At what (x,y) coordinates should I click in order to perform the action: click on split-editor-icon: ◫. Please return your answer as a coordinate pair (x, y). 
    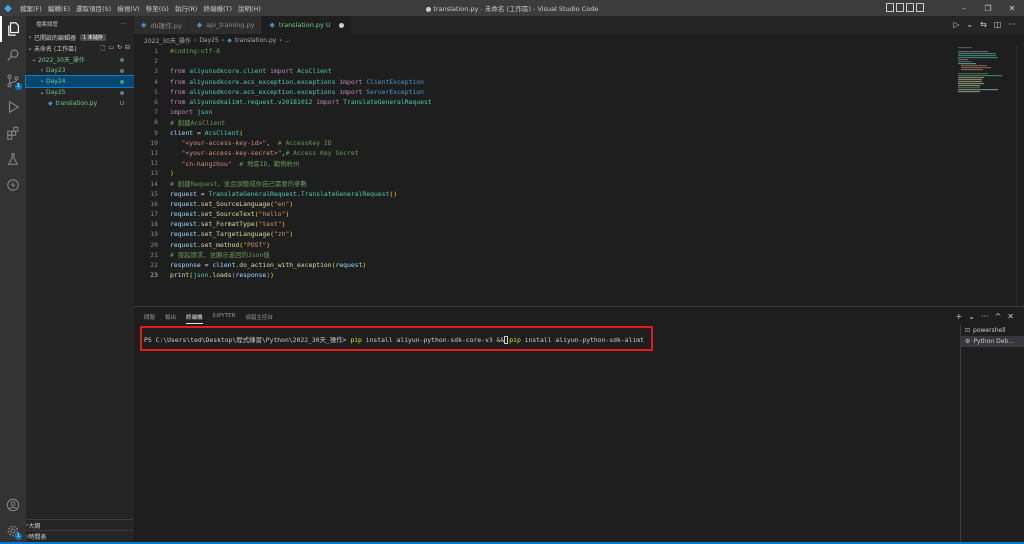
    Looking at the image, I should click on (998, 24).